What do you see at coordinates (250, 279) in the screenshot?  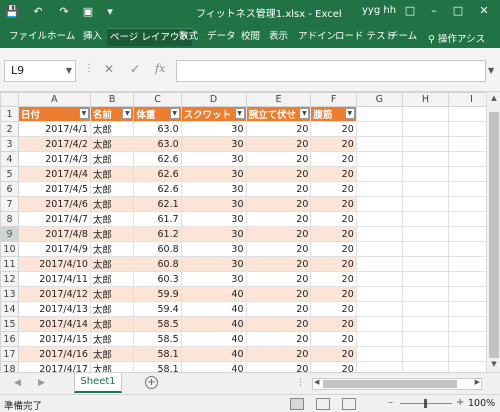 I see `table-row: 12 2017/4/11 太郎 60.3 30 20 20` at bounding box center [250, 279].